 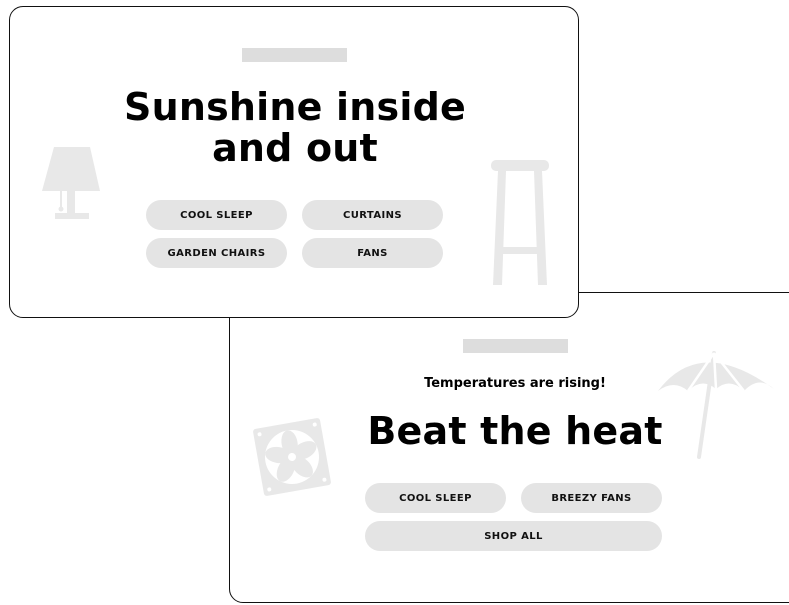 What do you see at coordinates (515, 383) in the screenshot?
I see `card-subhead: Temperatures are rising!` at bounding box center [515, 383].